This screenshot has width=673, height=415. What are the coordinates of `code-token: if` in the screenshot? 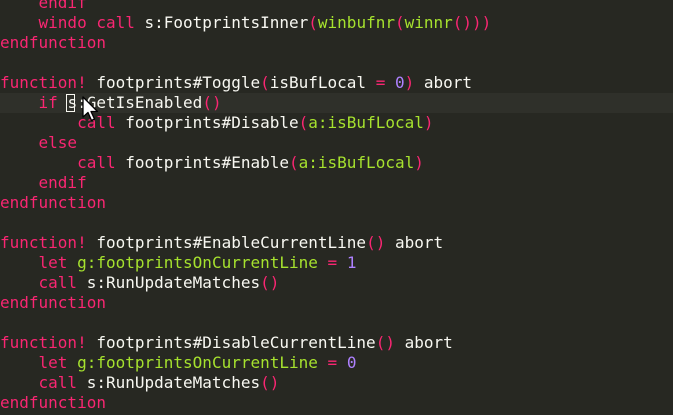 It's located at (48, 102).